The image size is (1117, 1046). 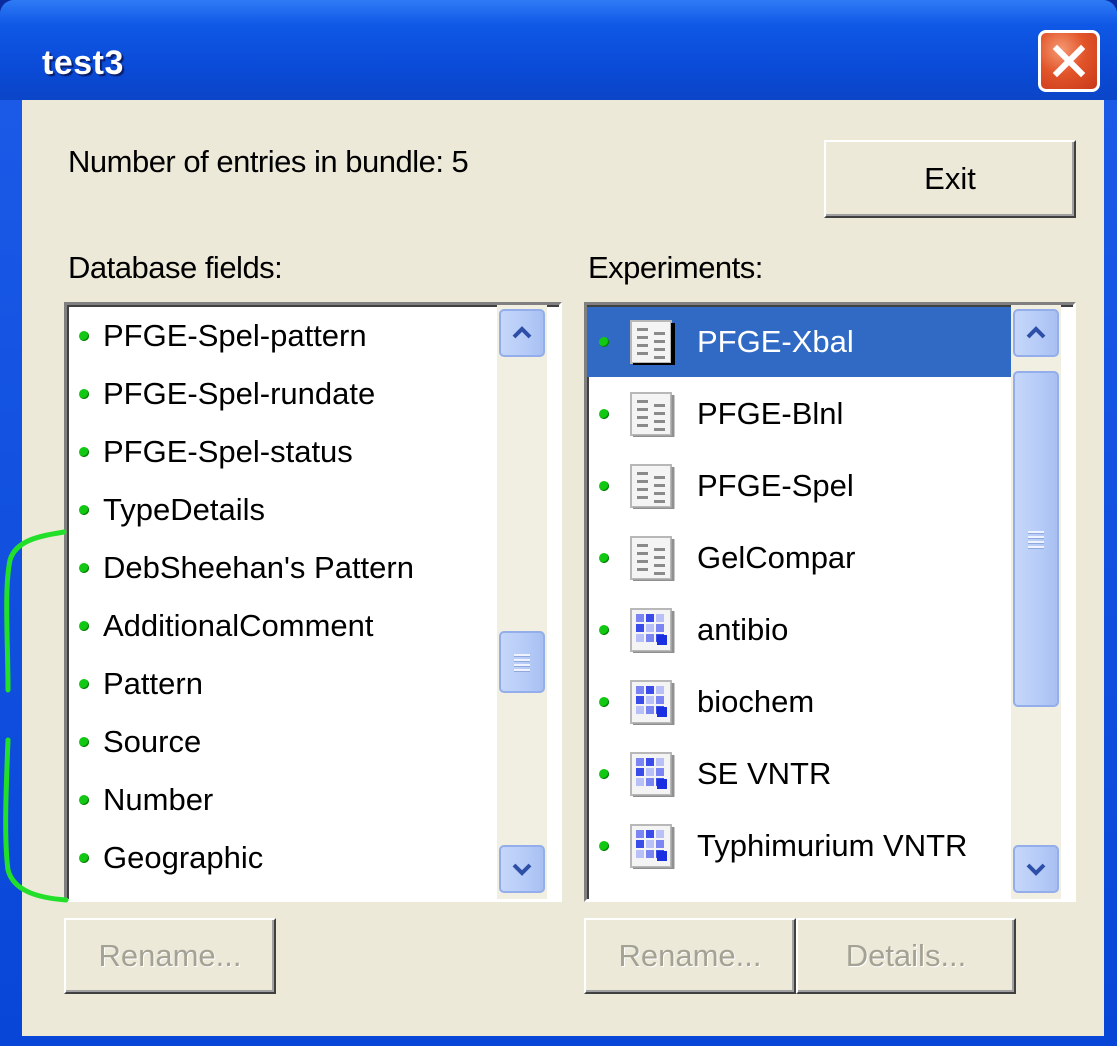 I want to click on field-list-item: DebSheehan's Pattern, so click(x=286, y=568).